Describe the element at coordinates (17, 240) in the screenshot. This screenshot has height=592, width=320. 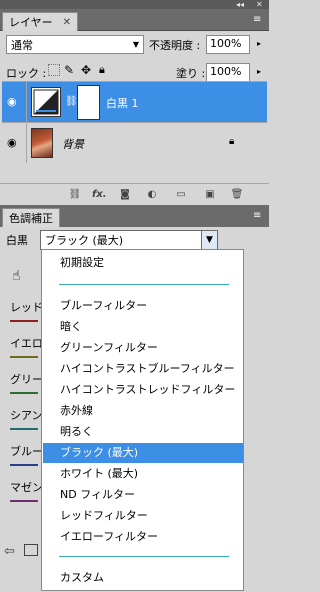
I see `adjustment-type-label: 白黒` at that location.